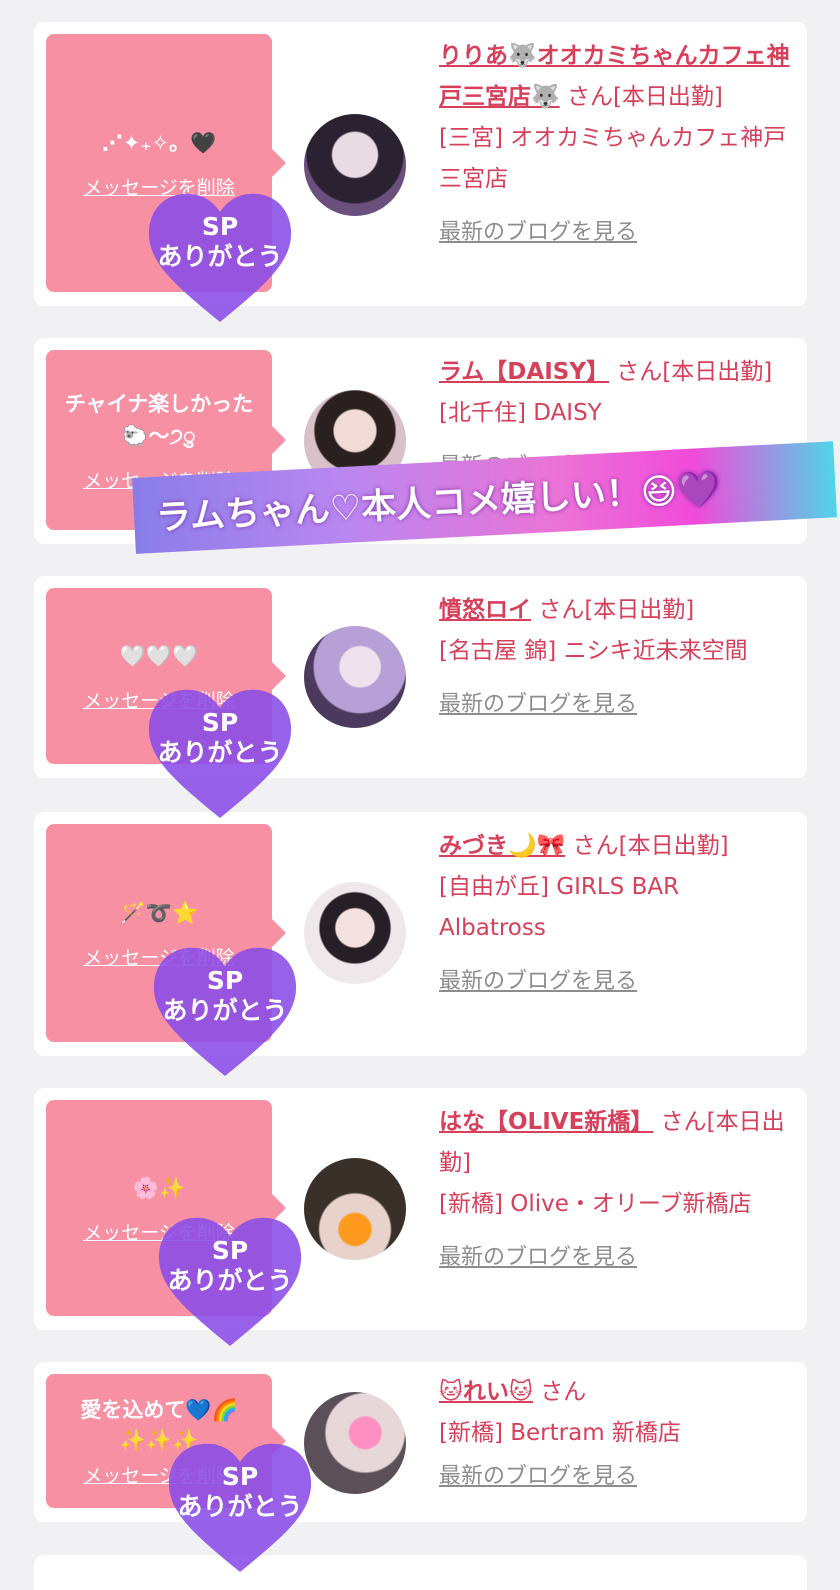 This screenshot has width=840, height=1590. Describe the element at coordinates (485, 610) in the screenshot. I see `cast-name-link: 憤怒ロイ` at that location.